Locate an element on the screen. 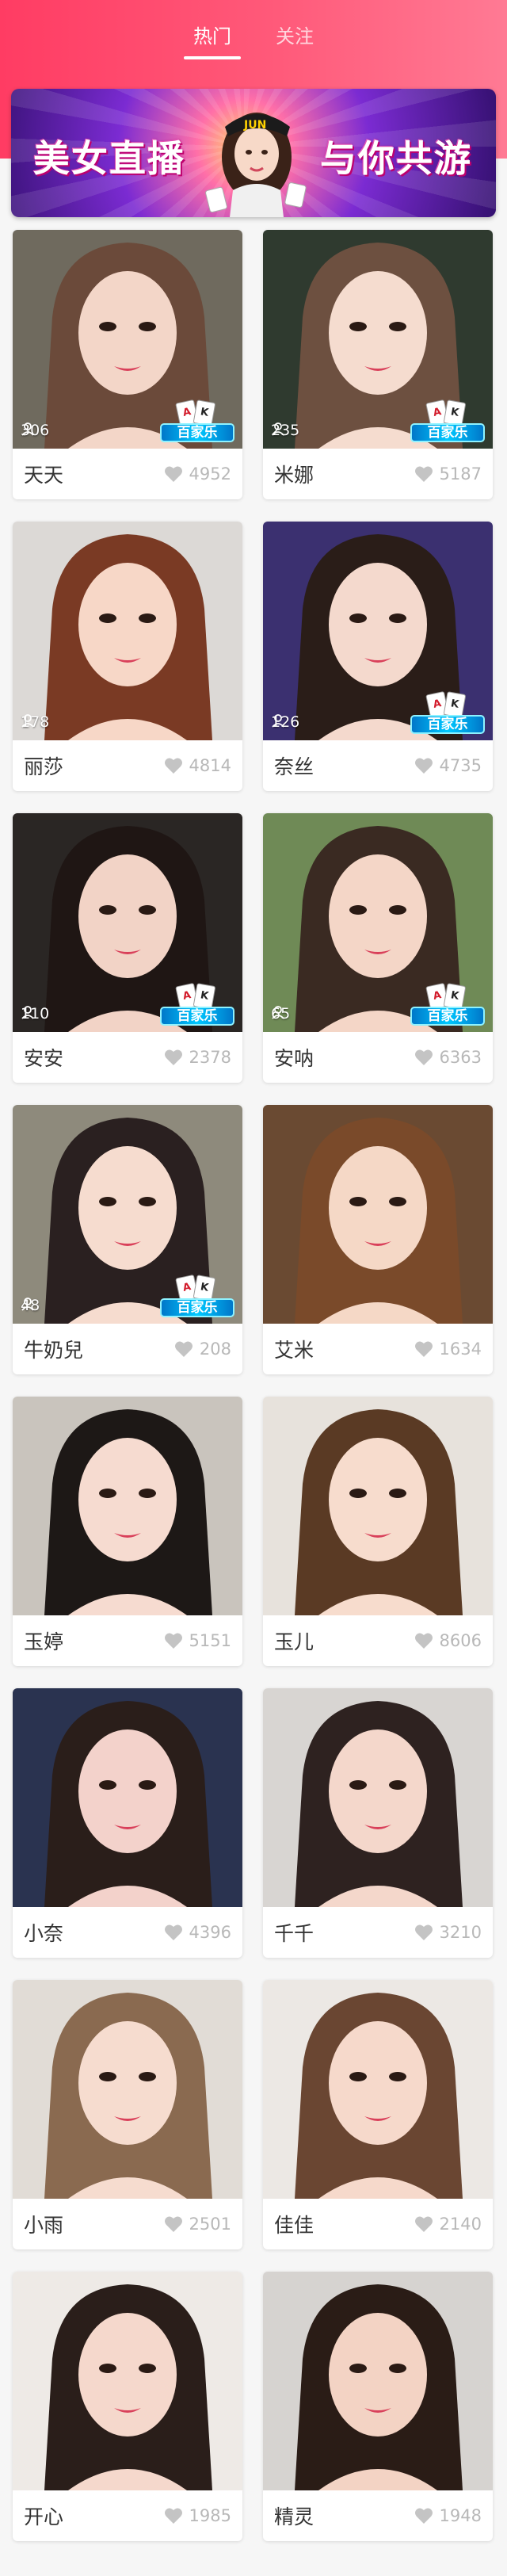 The image size is (507, 2576). streamer-card: 306 A K 百家乐 天天 4952 is located at coordinates (128, 364).